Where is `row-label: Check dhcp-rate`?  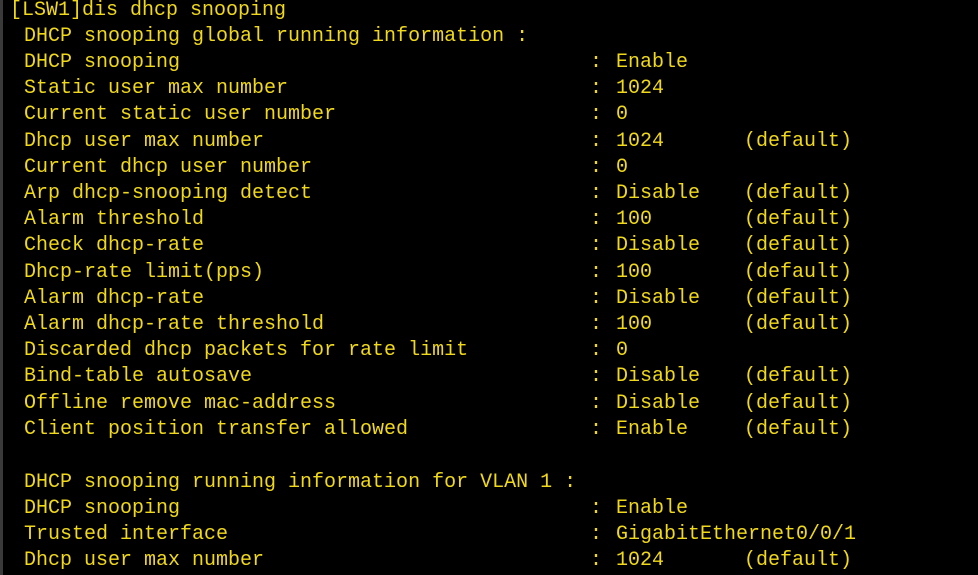
row-label: Check dhcp-rate is located at coordinates (114, 246).